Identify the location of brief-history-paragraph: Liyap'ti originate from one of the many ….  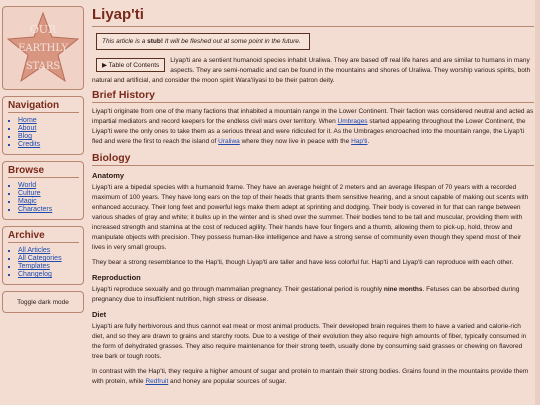
(313, 126).